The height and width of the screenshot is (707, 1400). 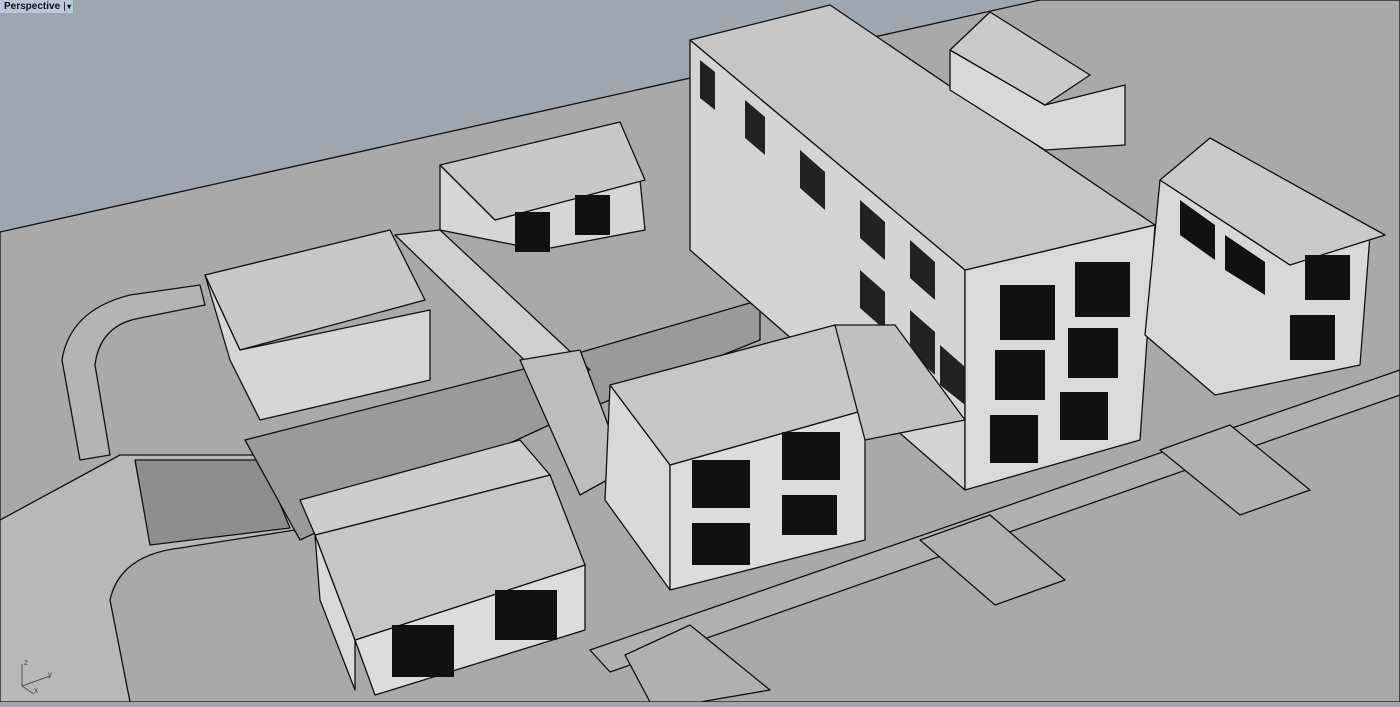 What do you see at coordinates (34, 676) in the screenshot?
I see `axis-widget-icon: z y x` at bounding box center [34, 676].